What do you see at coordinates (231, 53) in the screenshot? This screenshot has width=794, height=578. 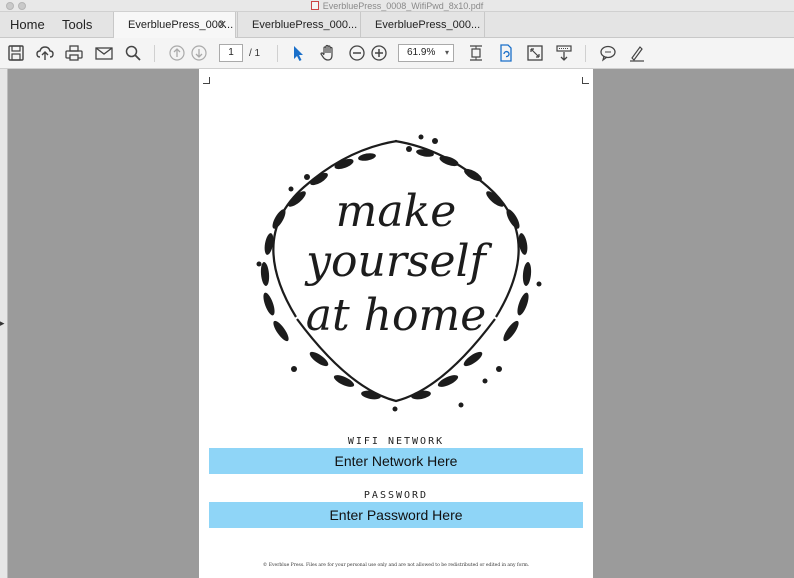 I see `page-number-input: 1` at bounding box center [231, 53].